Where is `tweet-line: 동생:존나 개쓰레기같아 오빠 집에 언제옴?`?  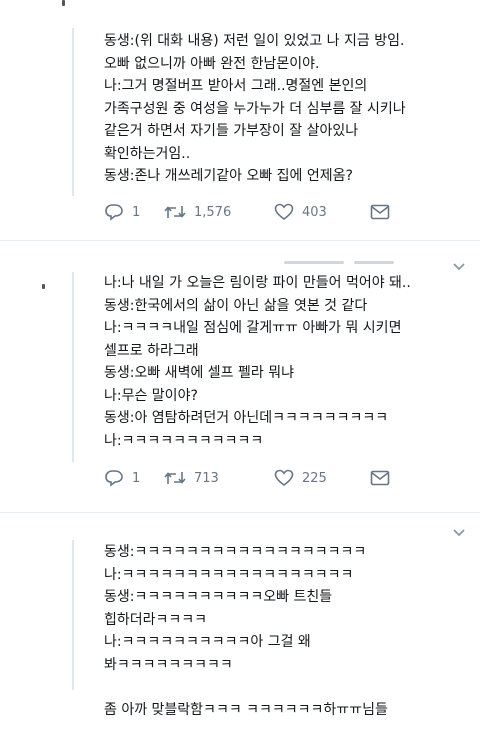 tweet-line: 동생:존나 개쓰레기같아 오빠 집에 언제옴? is located at coordinates (228, 176).